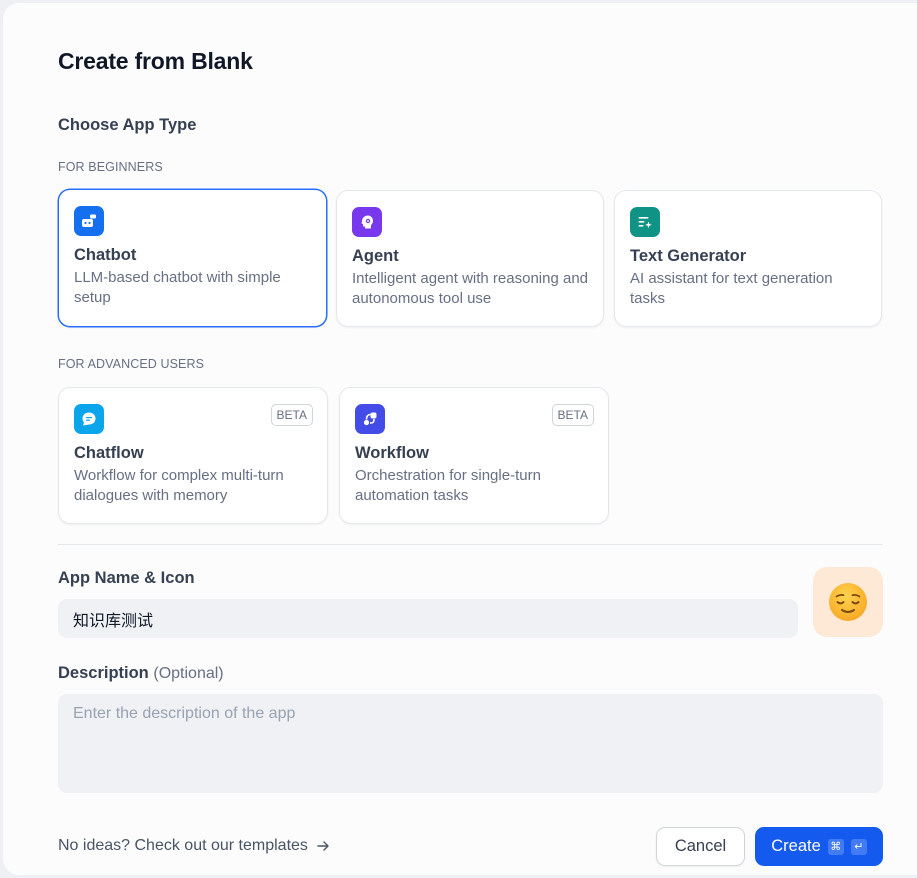  I want to click on enter-key-icon: ↵, so click(858, 846).